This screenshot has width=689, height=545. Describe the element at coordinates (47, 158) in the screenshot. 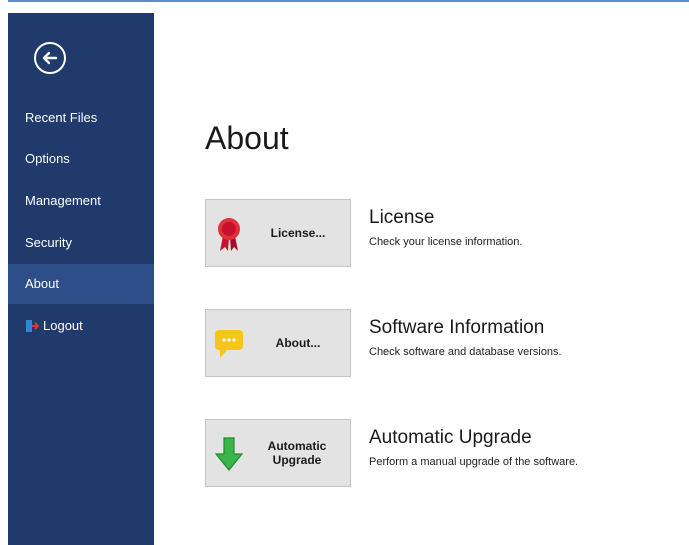

I see `sidebar-item-label: Options` at that location.